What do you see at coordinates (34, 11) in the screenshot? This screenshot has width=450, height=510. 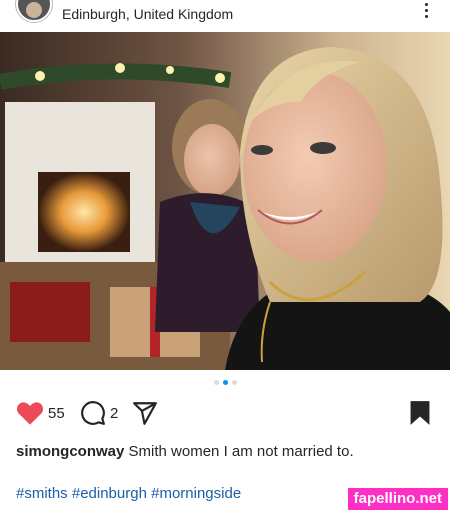 I see `avatar` at bounding box center [34, 11].